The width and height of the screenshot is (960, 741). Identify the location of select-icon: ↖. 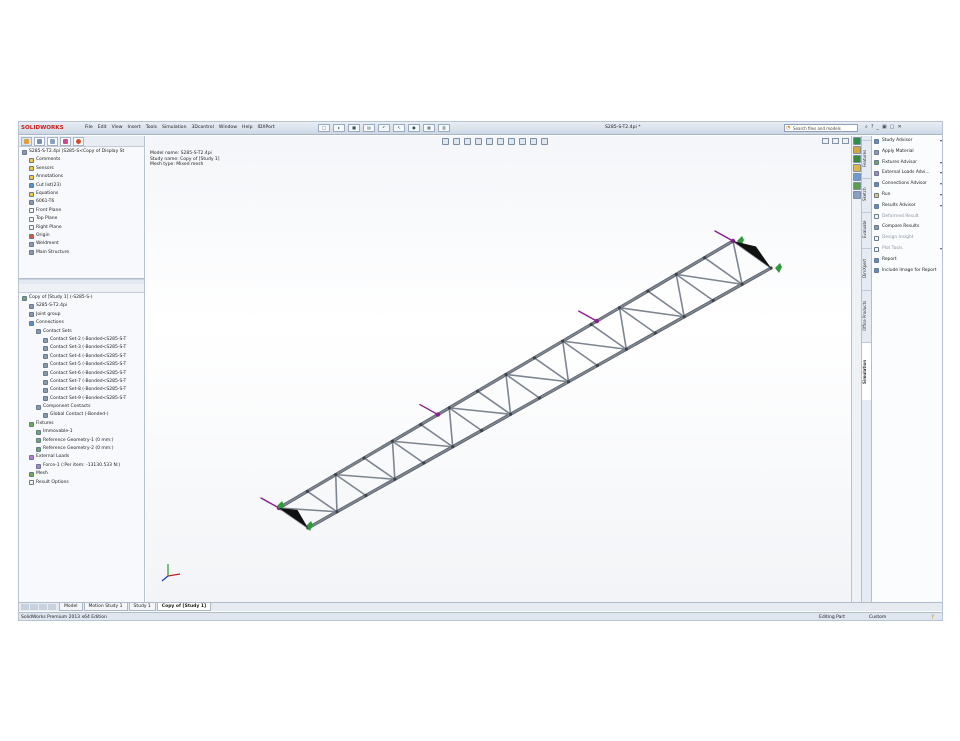
(399, 128).